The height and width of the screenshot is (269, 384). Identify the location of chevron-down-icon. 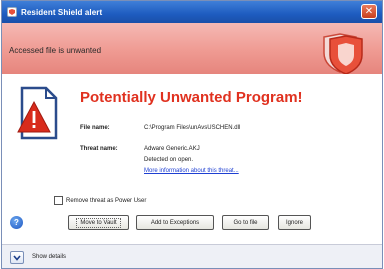
(17, 257).